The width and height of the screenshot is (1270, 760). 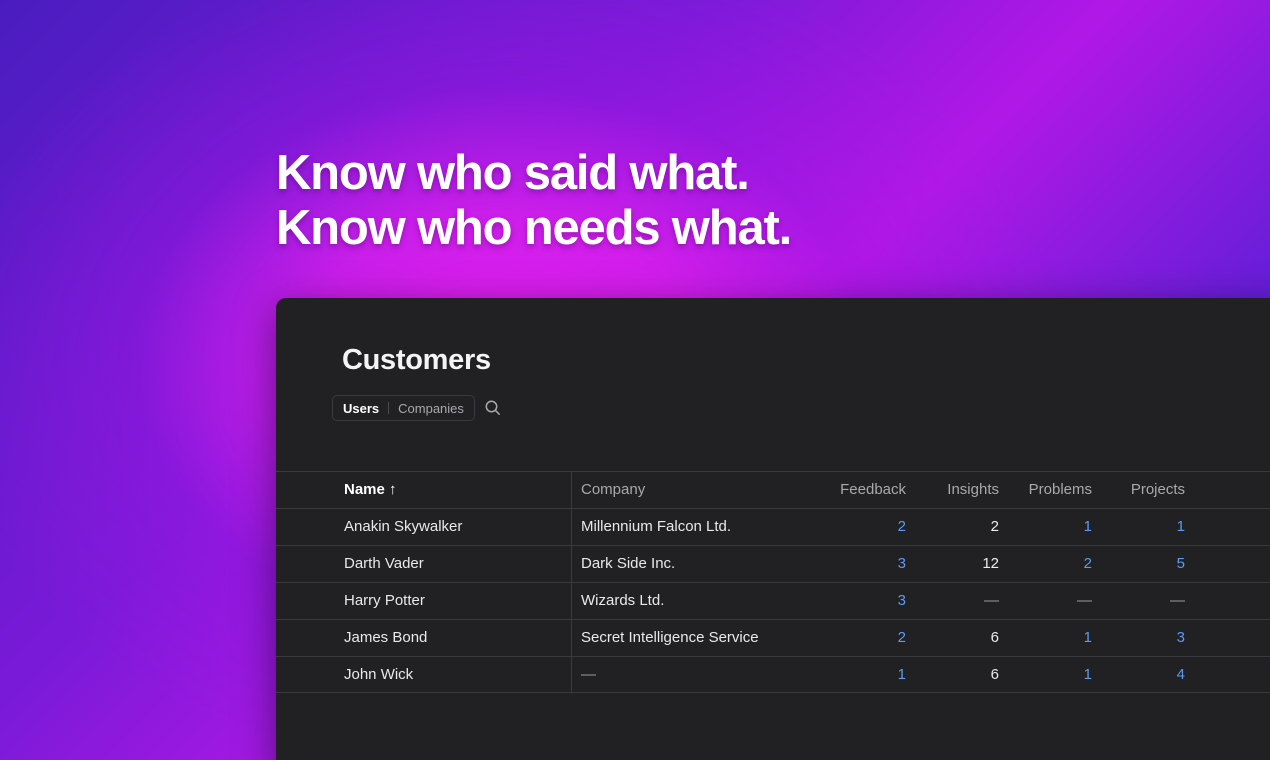 What do you see at coordinates (1177, 600) in the screenshot?
I see `projects-count: —` at bounding box center [1177, 600].